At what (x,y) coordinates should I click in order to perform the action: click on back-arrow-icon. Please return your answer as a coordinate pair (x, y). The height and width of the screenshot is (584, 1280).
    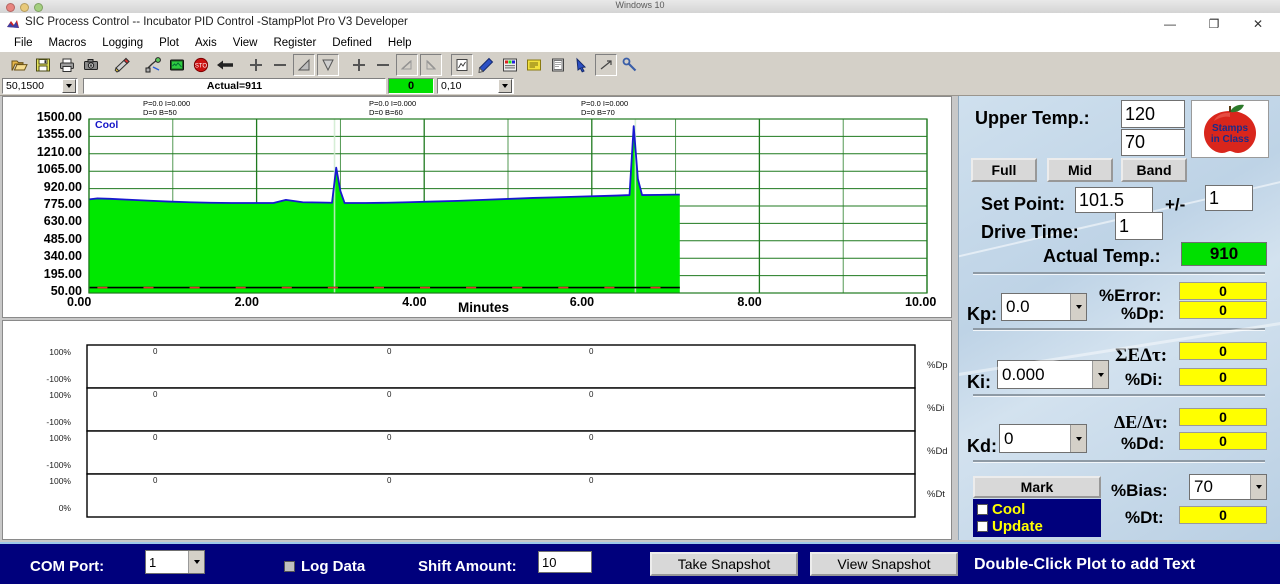
    Looking at the image, I should click on (225, 65).